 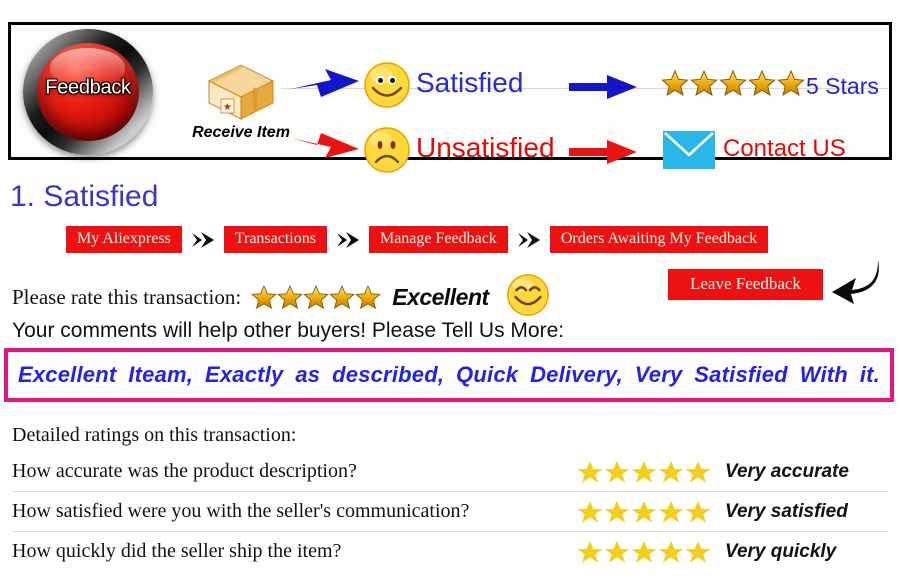 I want to click on breadcrumb-item-my-aliexpress: My Aliexpress, so click(x=124, y=240).